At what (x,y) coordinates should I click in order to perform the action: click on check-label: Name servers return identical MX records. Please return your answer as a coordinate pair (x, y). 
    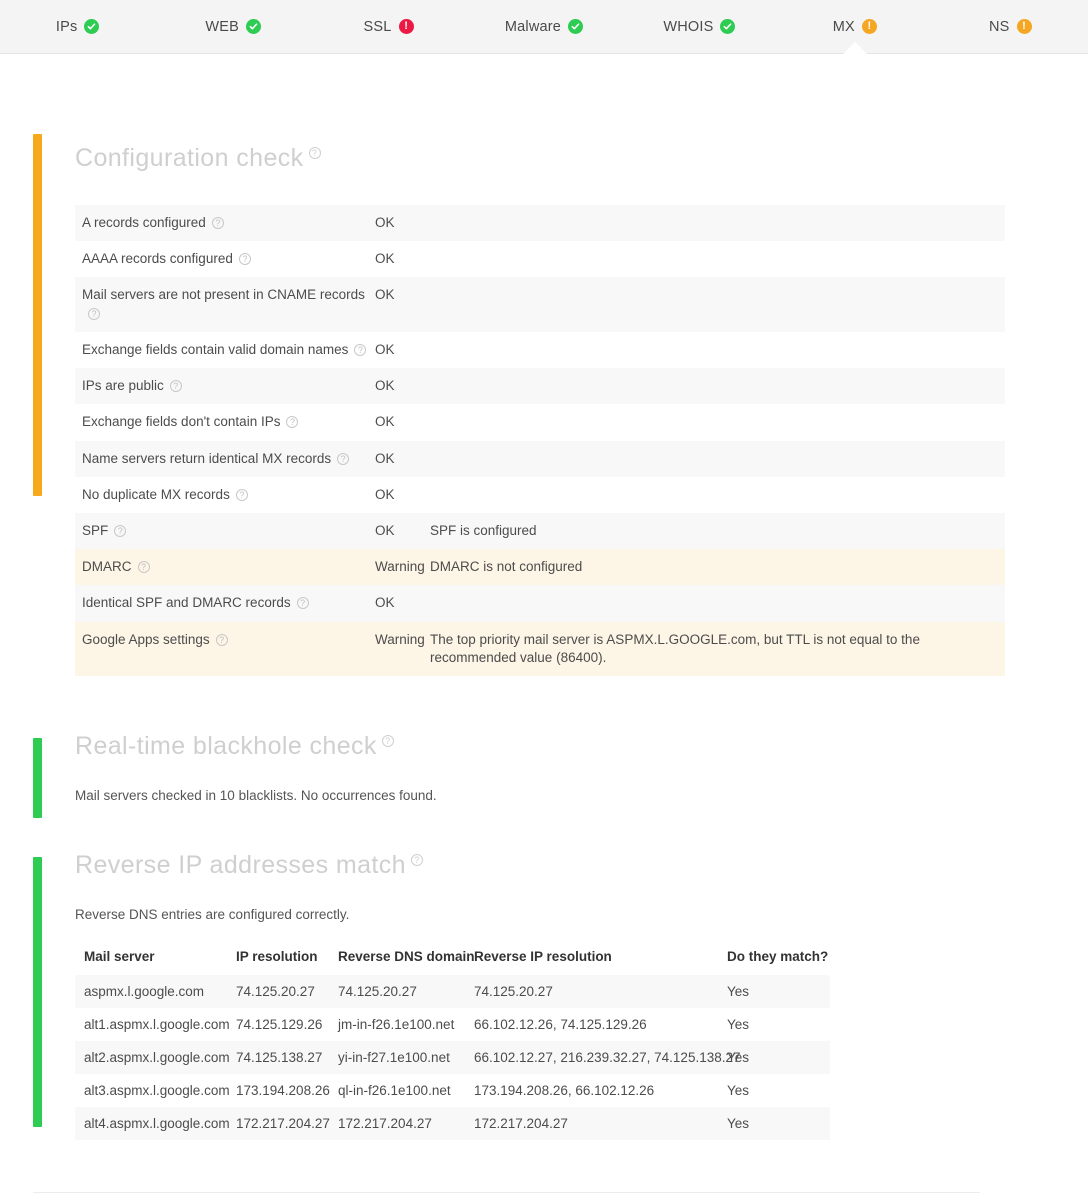
    Looking at the image, I should click on (207, 458).